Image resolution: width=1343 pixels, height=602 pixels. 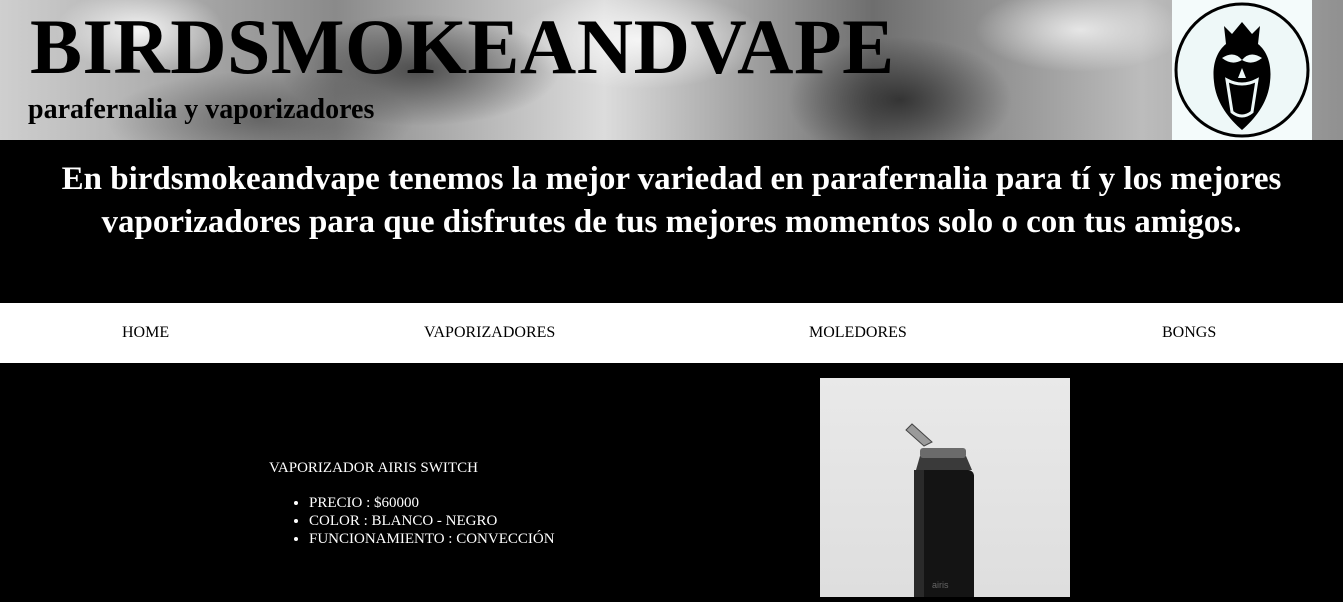 I want to click on spec-operation: FUNCIONAMIENTO : CONVECCIÓN, so click(x=432, y=539).